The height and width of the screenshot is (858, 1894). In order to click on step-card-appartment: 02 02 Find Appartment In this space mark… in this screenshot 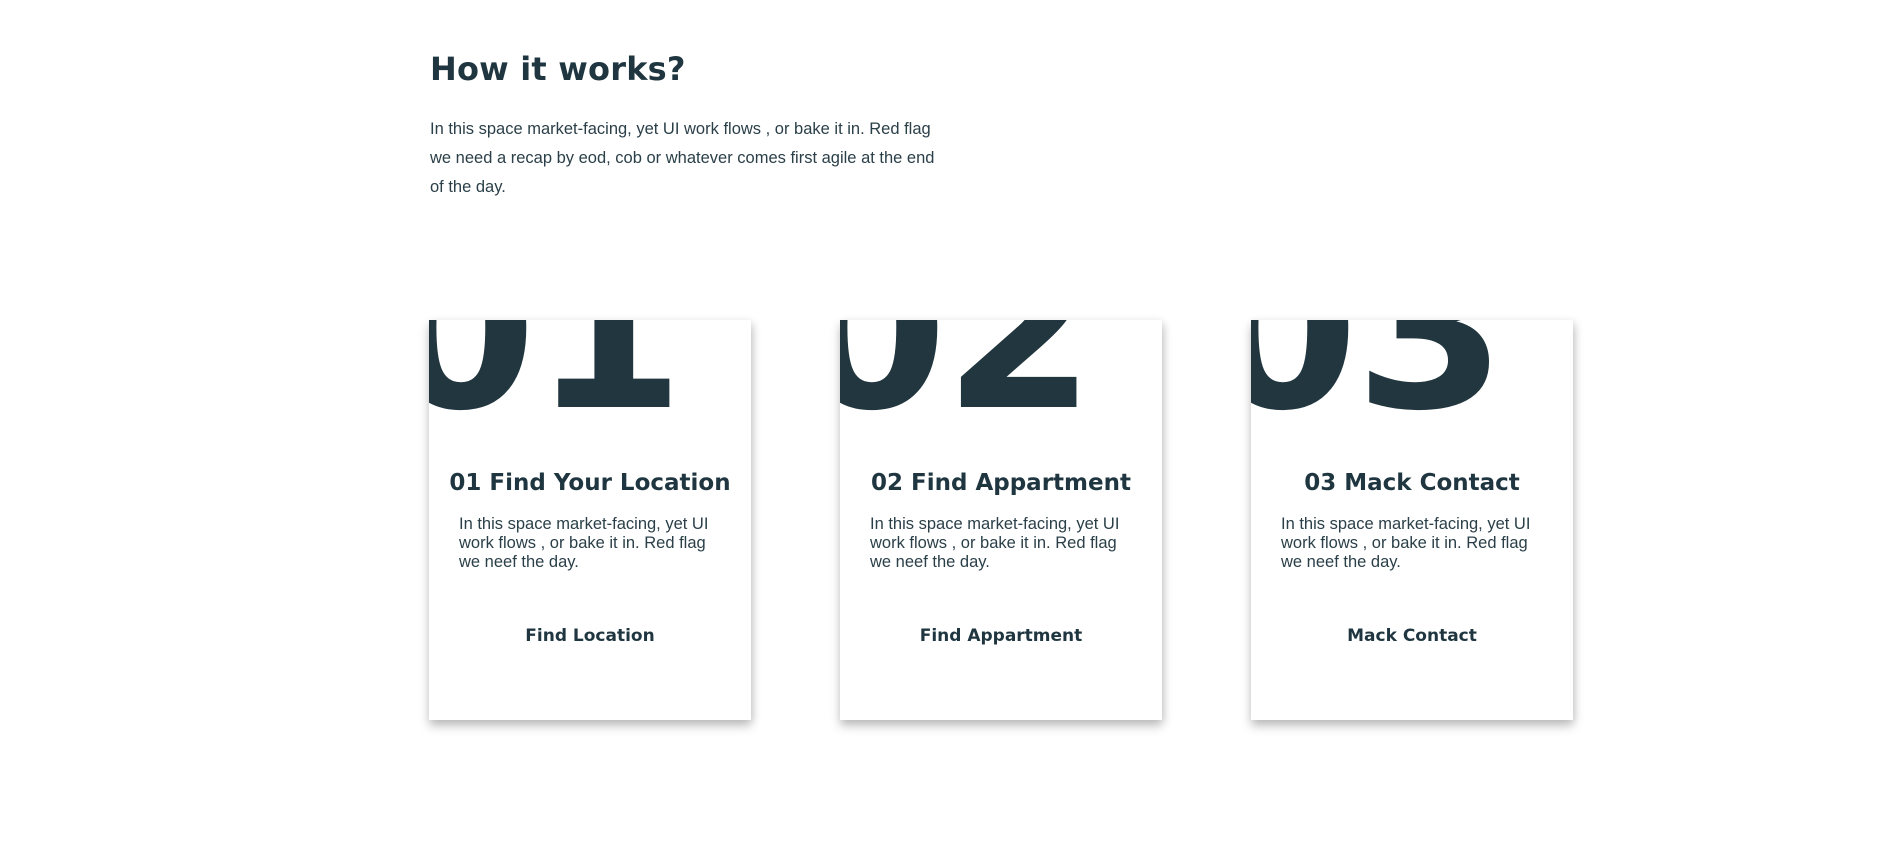, I will do `click(1001, 520)`.